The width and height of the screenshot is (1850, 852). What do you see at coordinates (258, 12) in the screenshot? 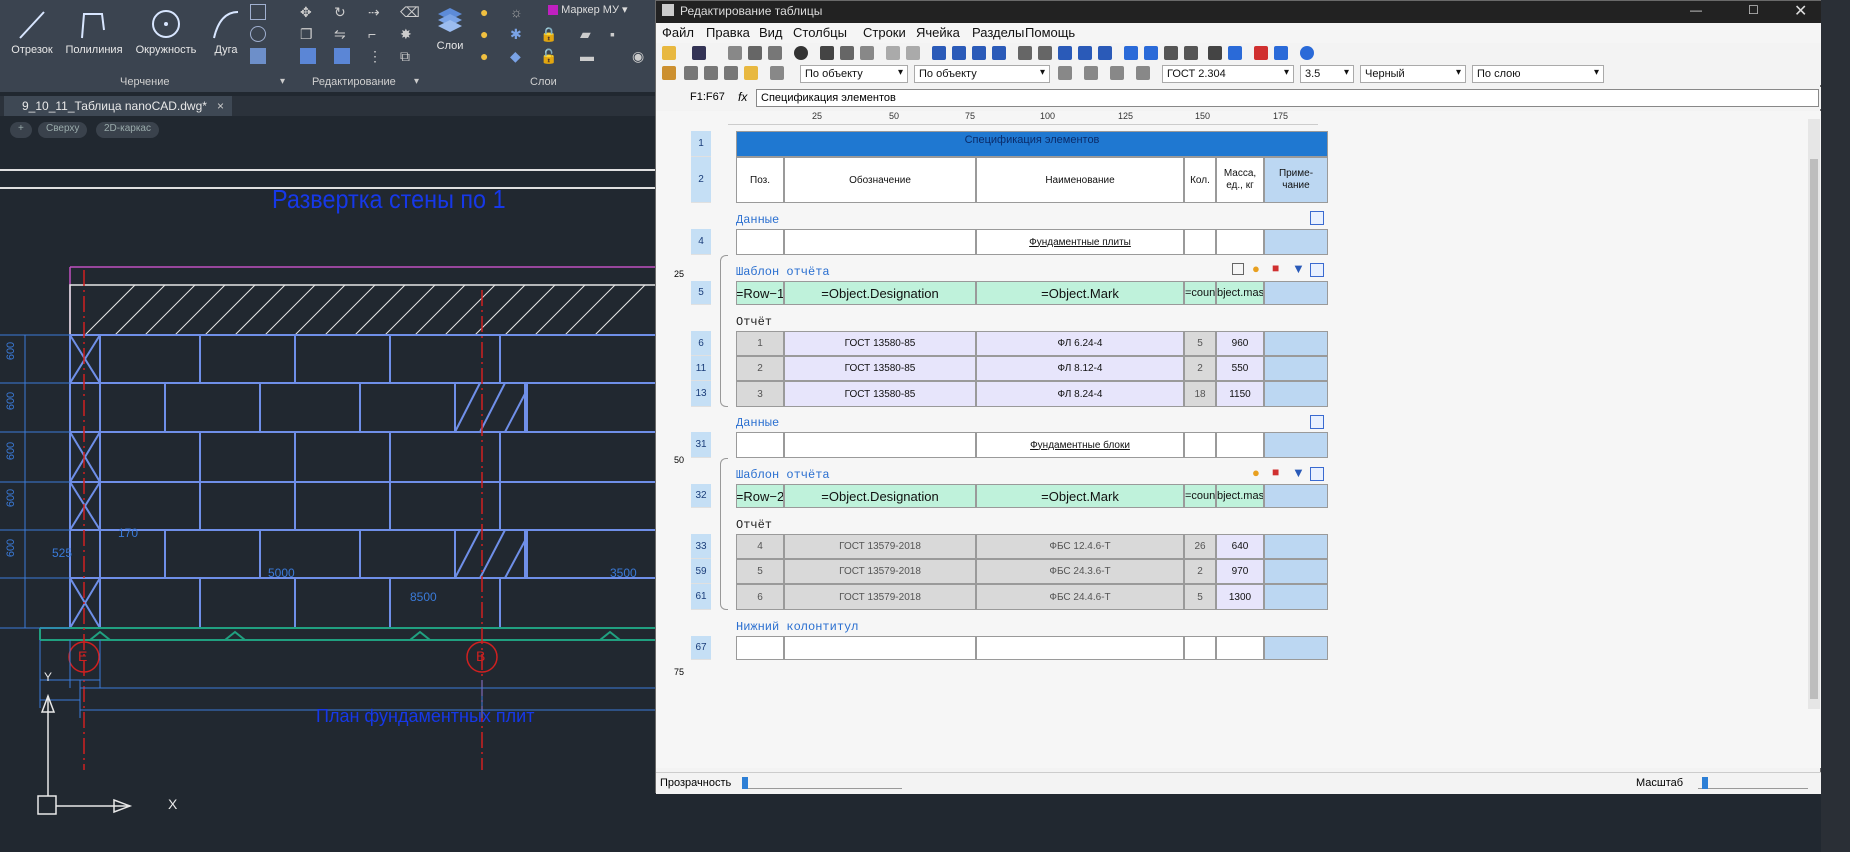
I see `rectangle-icon` at bounding box center [258, 12].